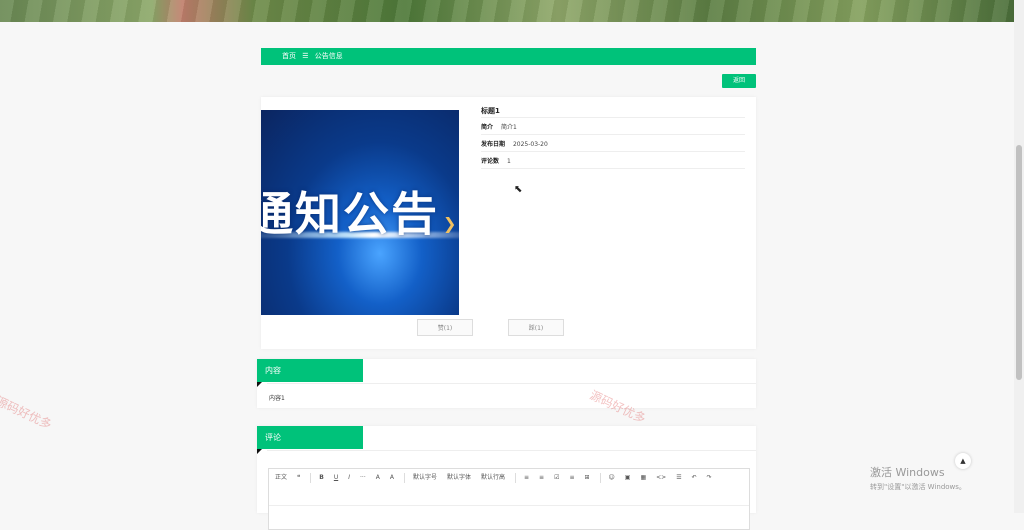  Describe the element at coordinates (392, 478) in the screenshot. I see `background-color-icon: A` at that location.